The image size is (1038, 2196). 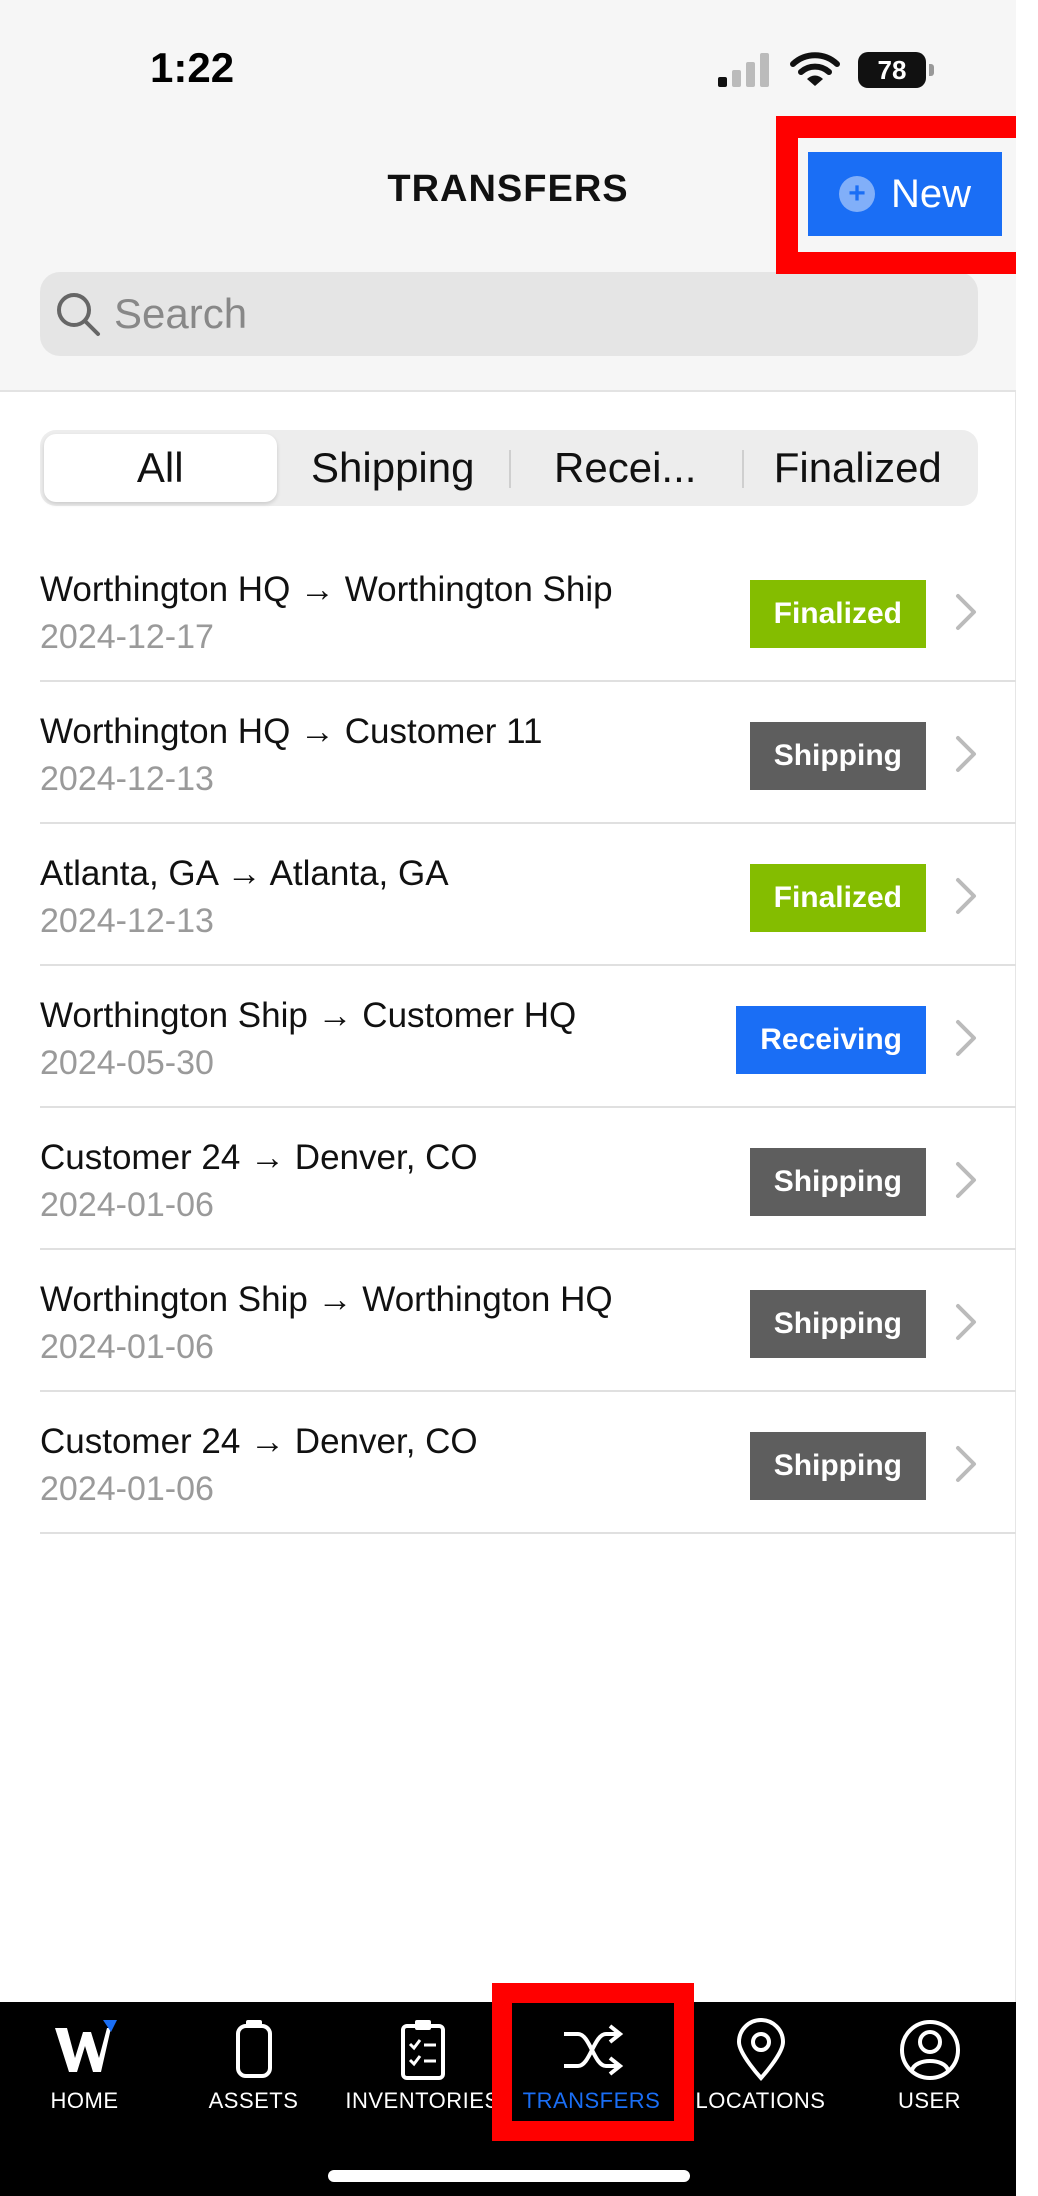 I want to click on clipboard-checklist-icon, so click(x=422, y=2050).